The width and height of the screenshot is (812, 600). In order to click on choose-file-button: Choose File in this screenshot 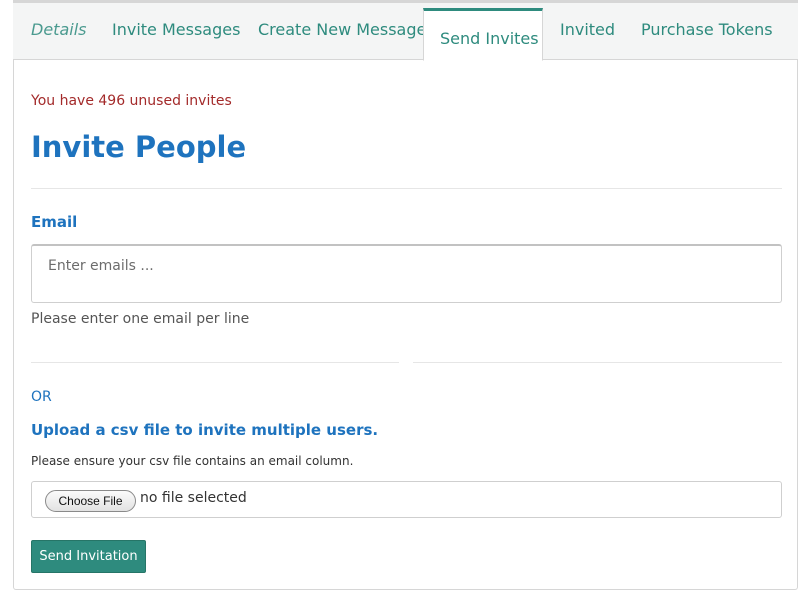, I will do `click(90, 501)`.